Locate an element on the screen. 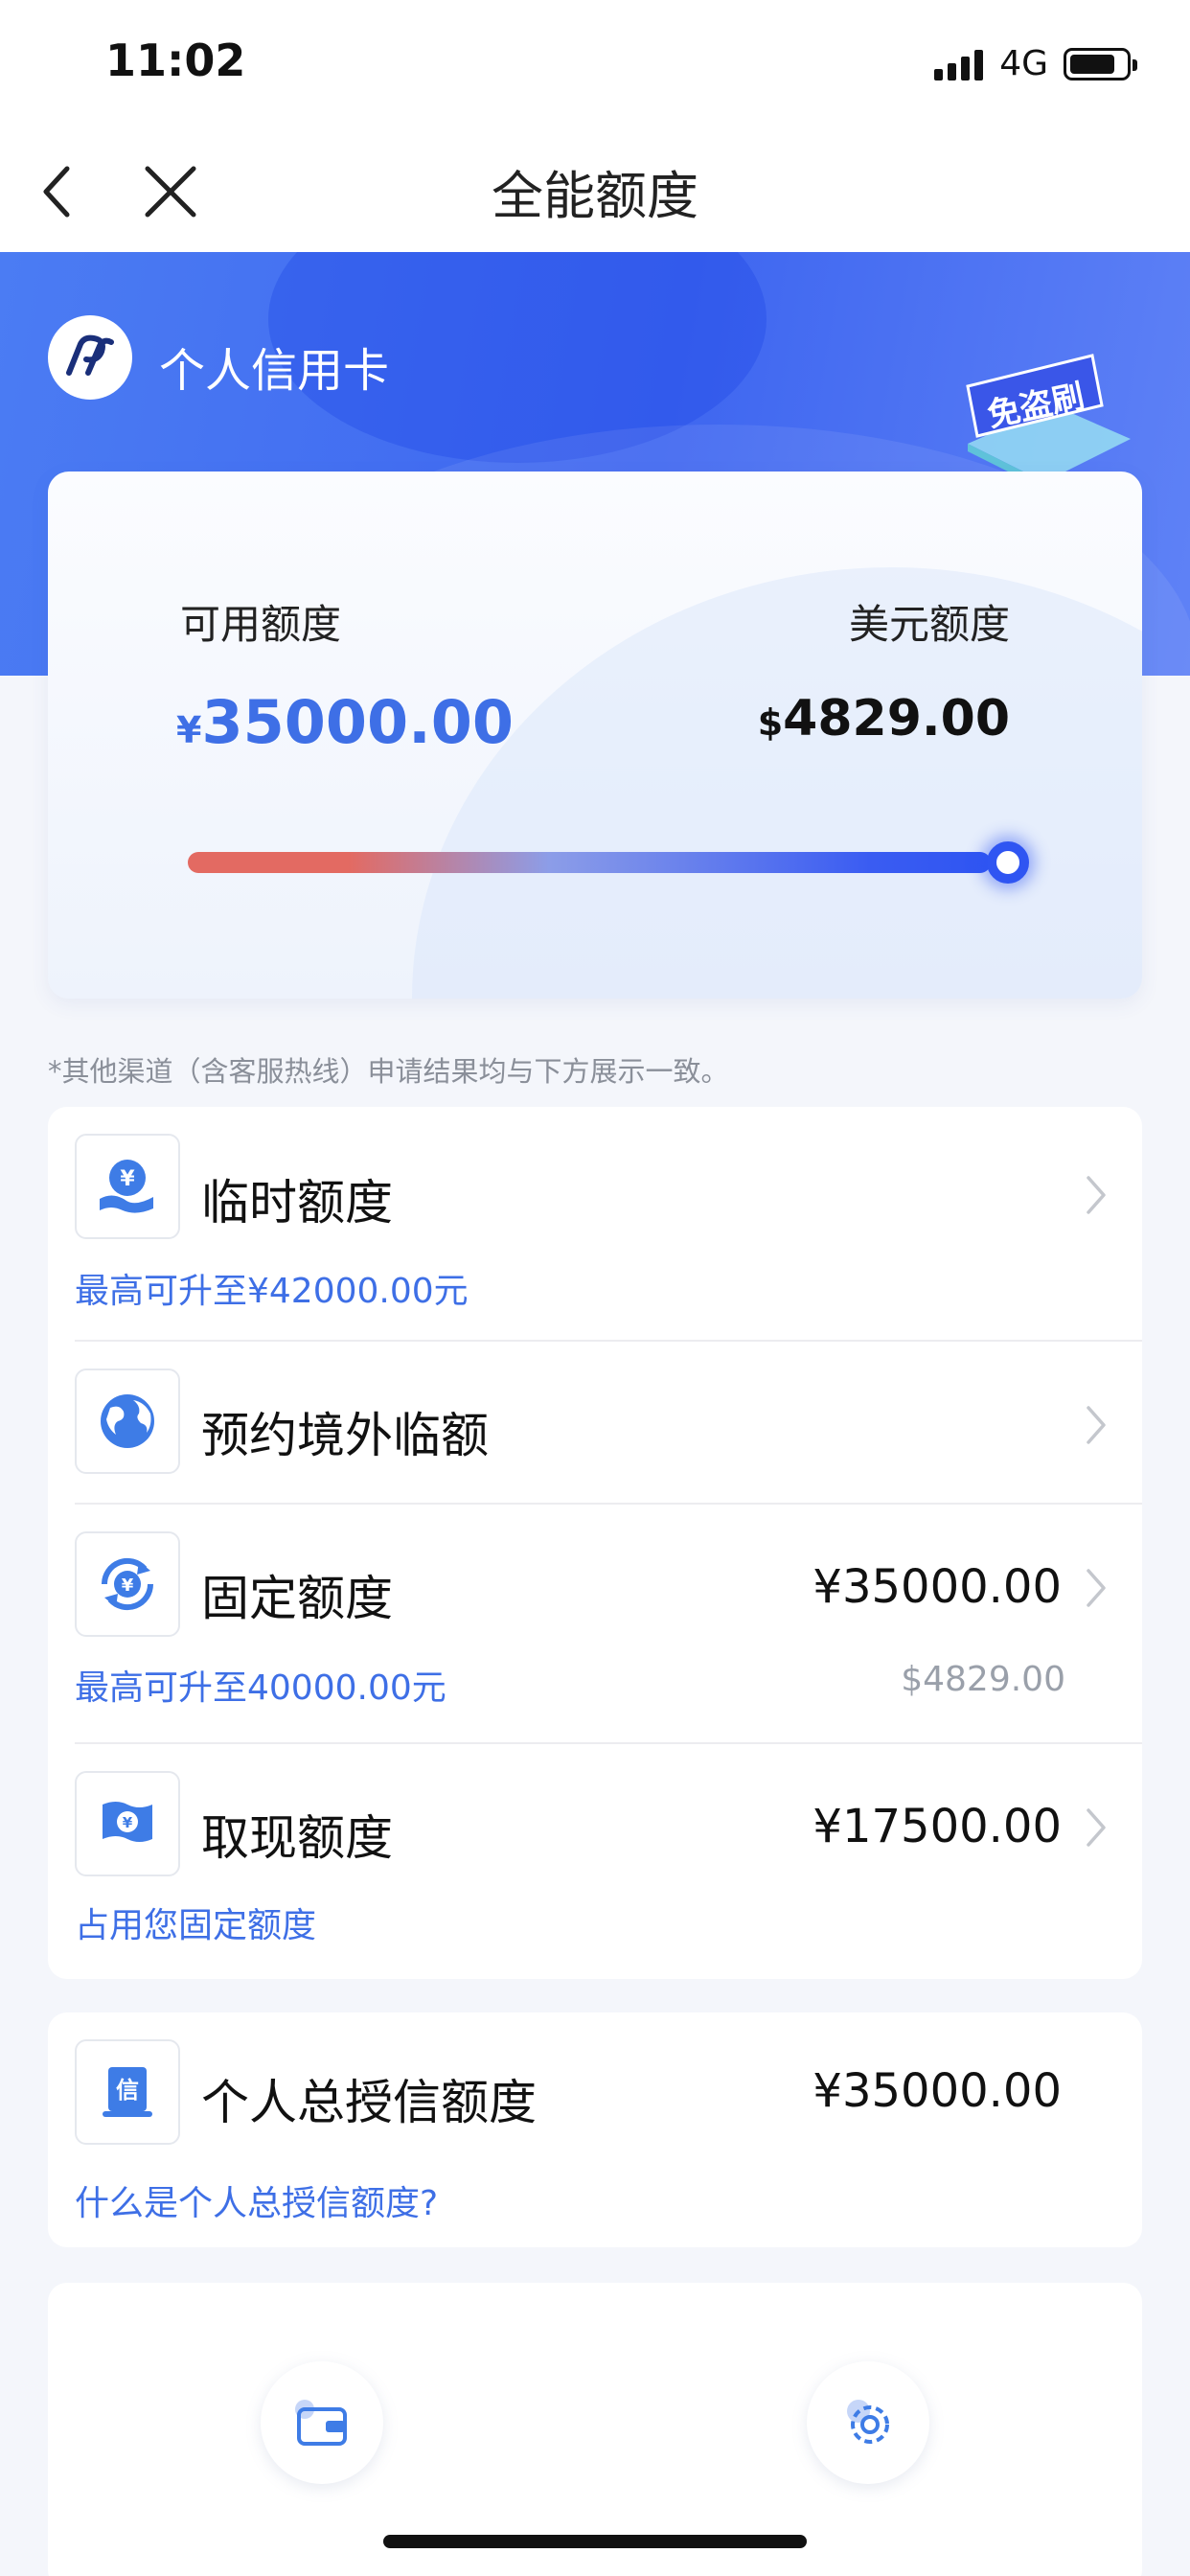 This screenshot has width=1190, height=2576. wallet-icon is located at coordinates (321, 2423).